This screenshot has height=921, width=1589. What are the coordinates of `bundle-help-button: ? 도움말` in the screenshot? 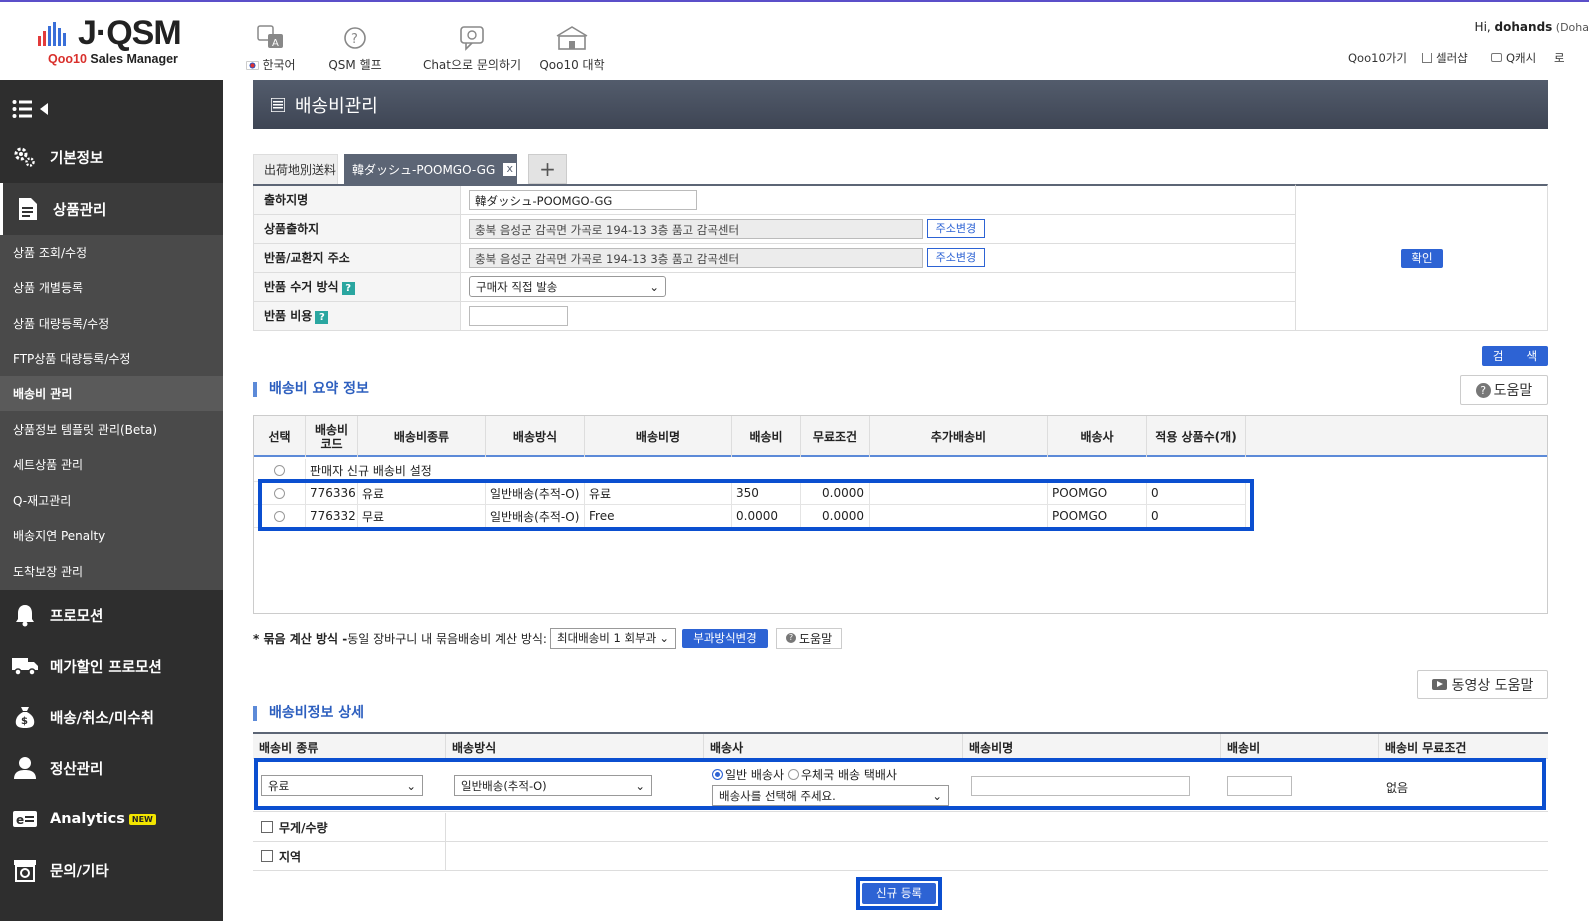 It's located at (809, 638).